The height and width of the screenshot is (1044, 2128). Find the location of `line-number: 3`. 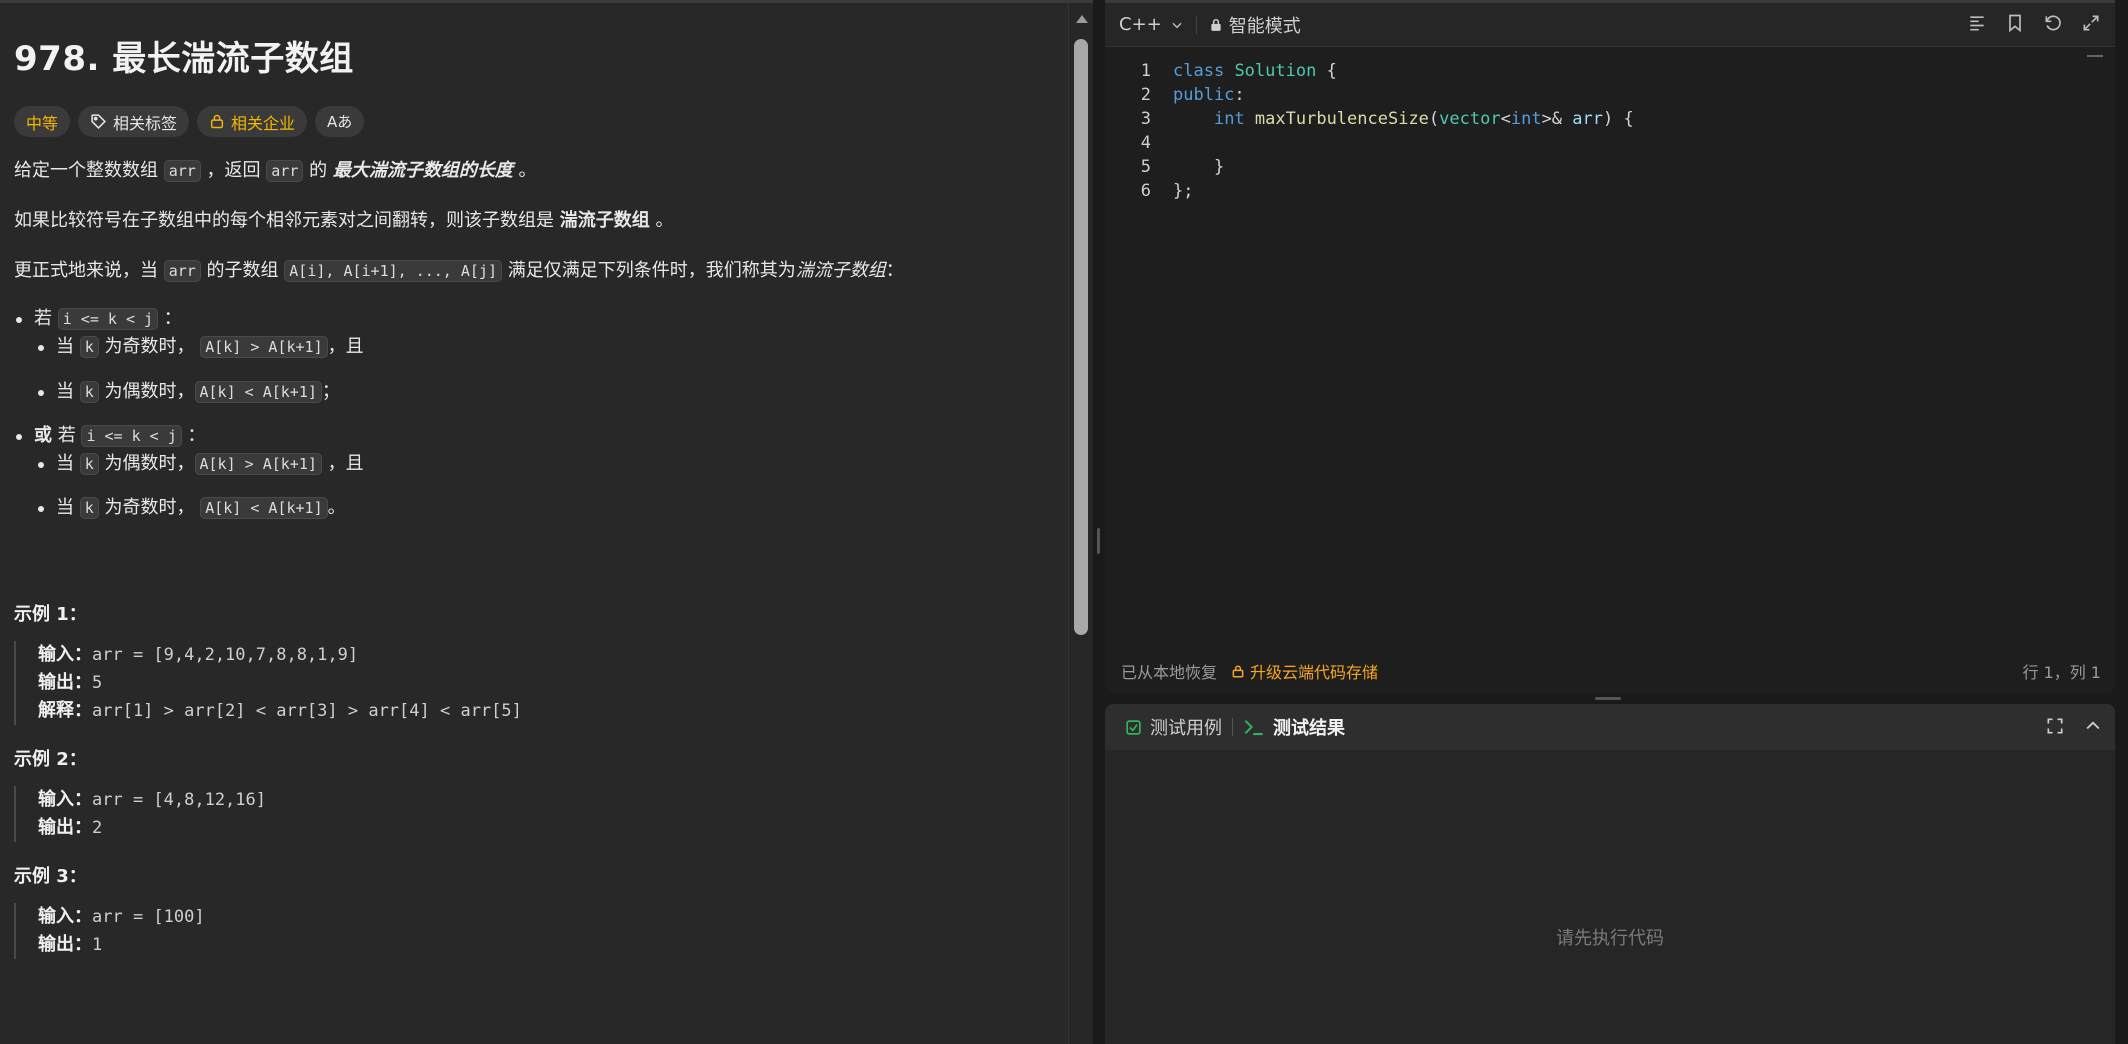

line-number: 3 is located at coordinates (1145, 119).